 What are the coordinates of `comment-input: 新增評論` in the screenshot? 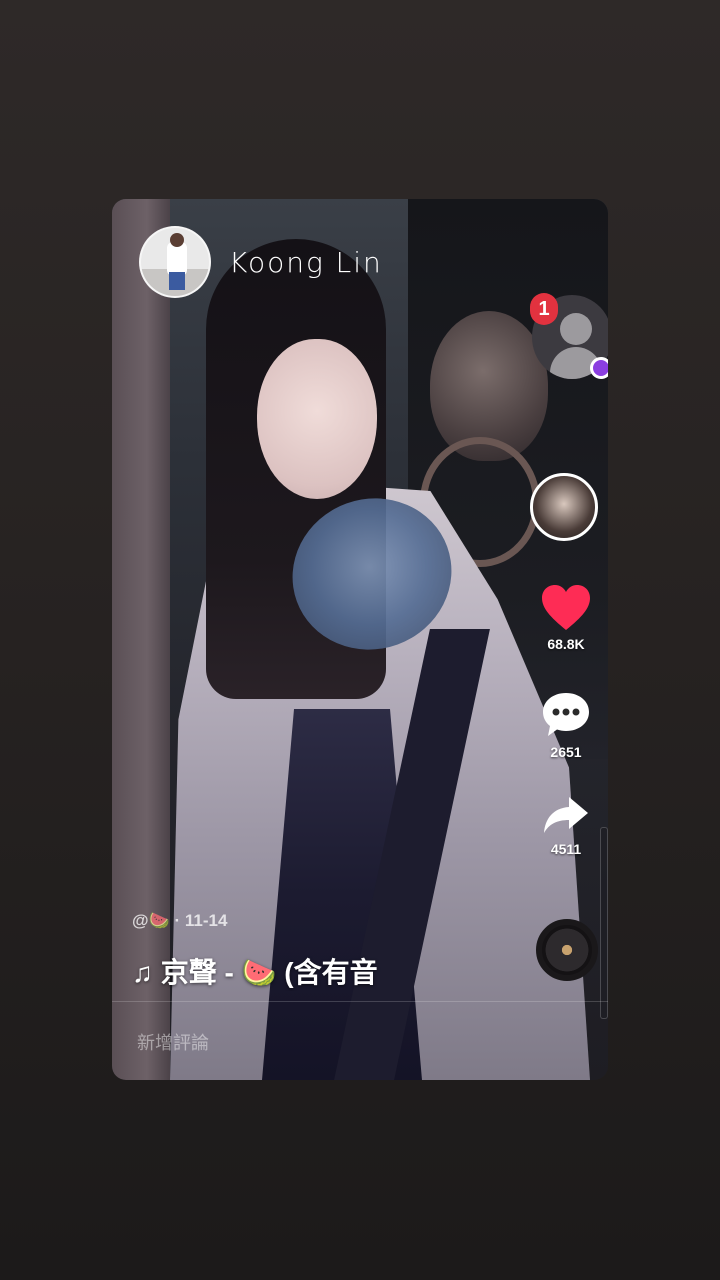 It's located at (173, 1042).